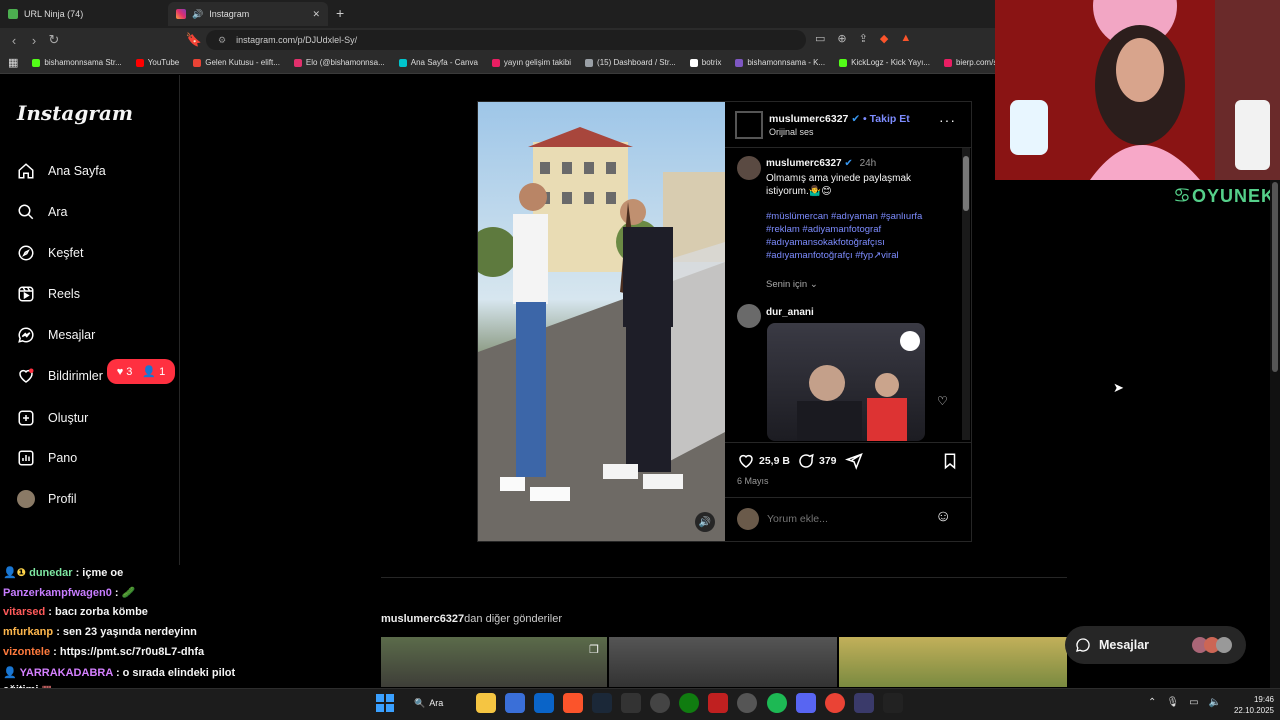 This screenshot has height=720, width=1280. I want to click on bookmark-item: YouTube, so click(157, 62).